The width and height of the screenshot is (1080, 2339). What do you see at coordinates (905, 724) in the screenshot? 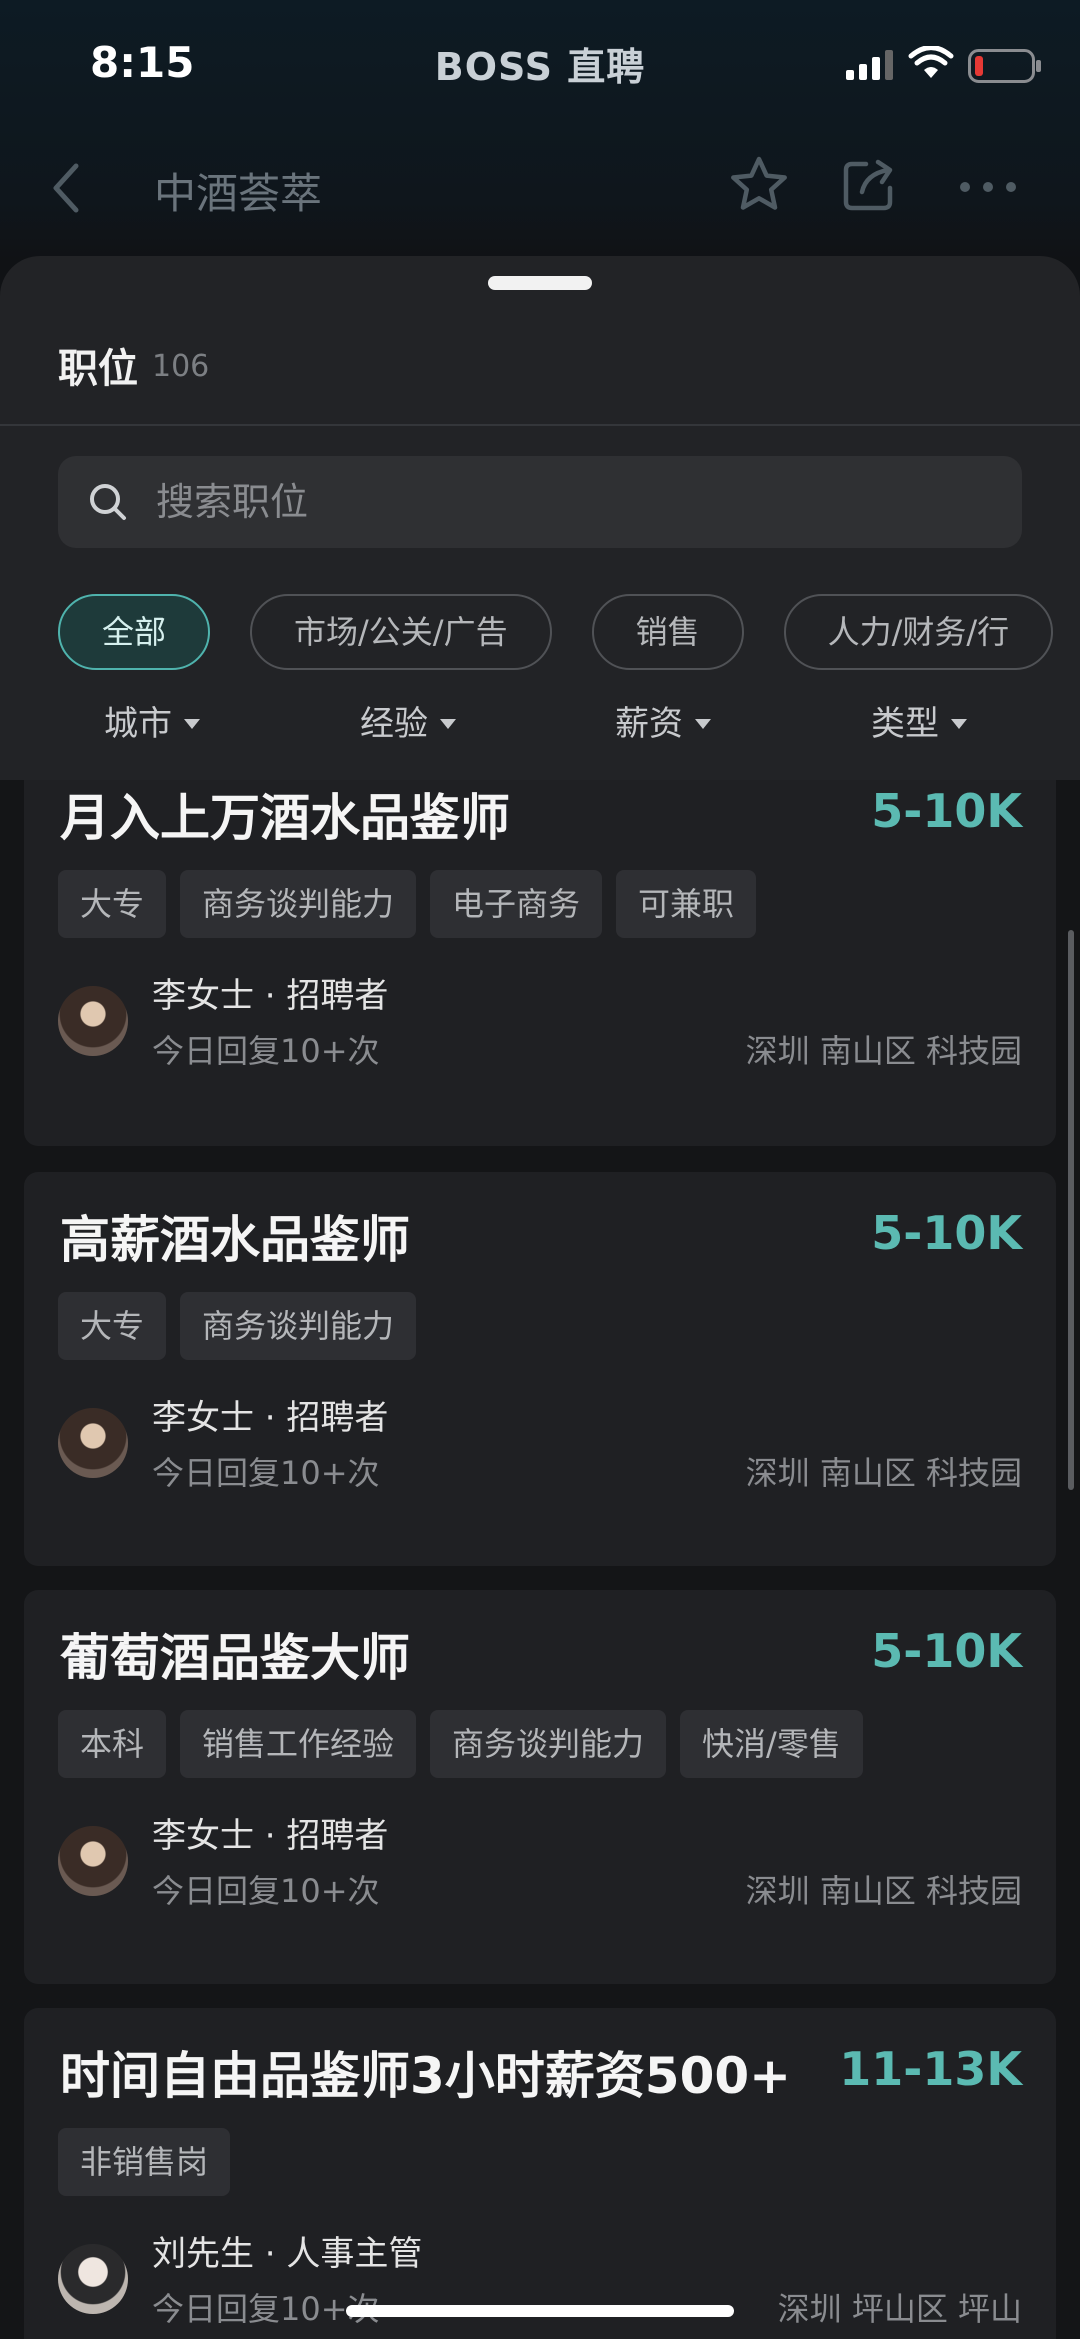
I see `filter-type-label: 类型` at bounding box center [905, 724].